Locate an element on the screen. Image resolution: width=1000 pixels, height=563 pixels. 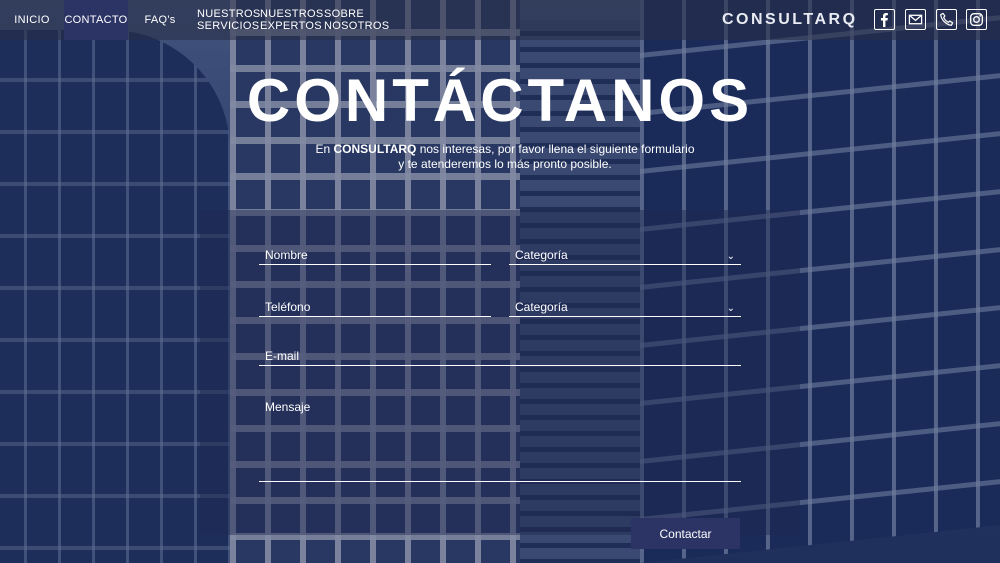
nav-item-nuestros-expertos: NUESTROS EXPERTOS is located at coordinates (291, 20).